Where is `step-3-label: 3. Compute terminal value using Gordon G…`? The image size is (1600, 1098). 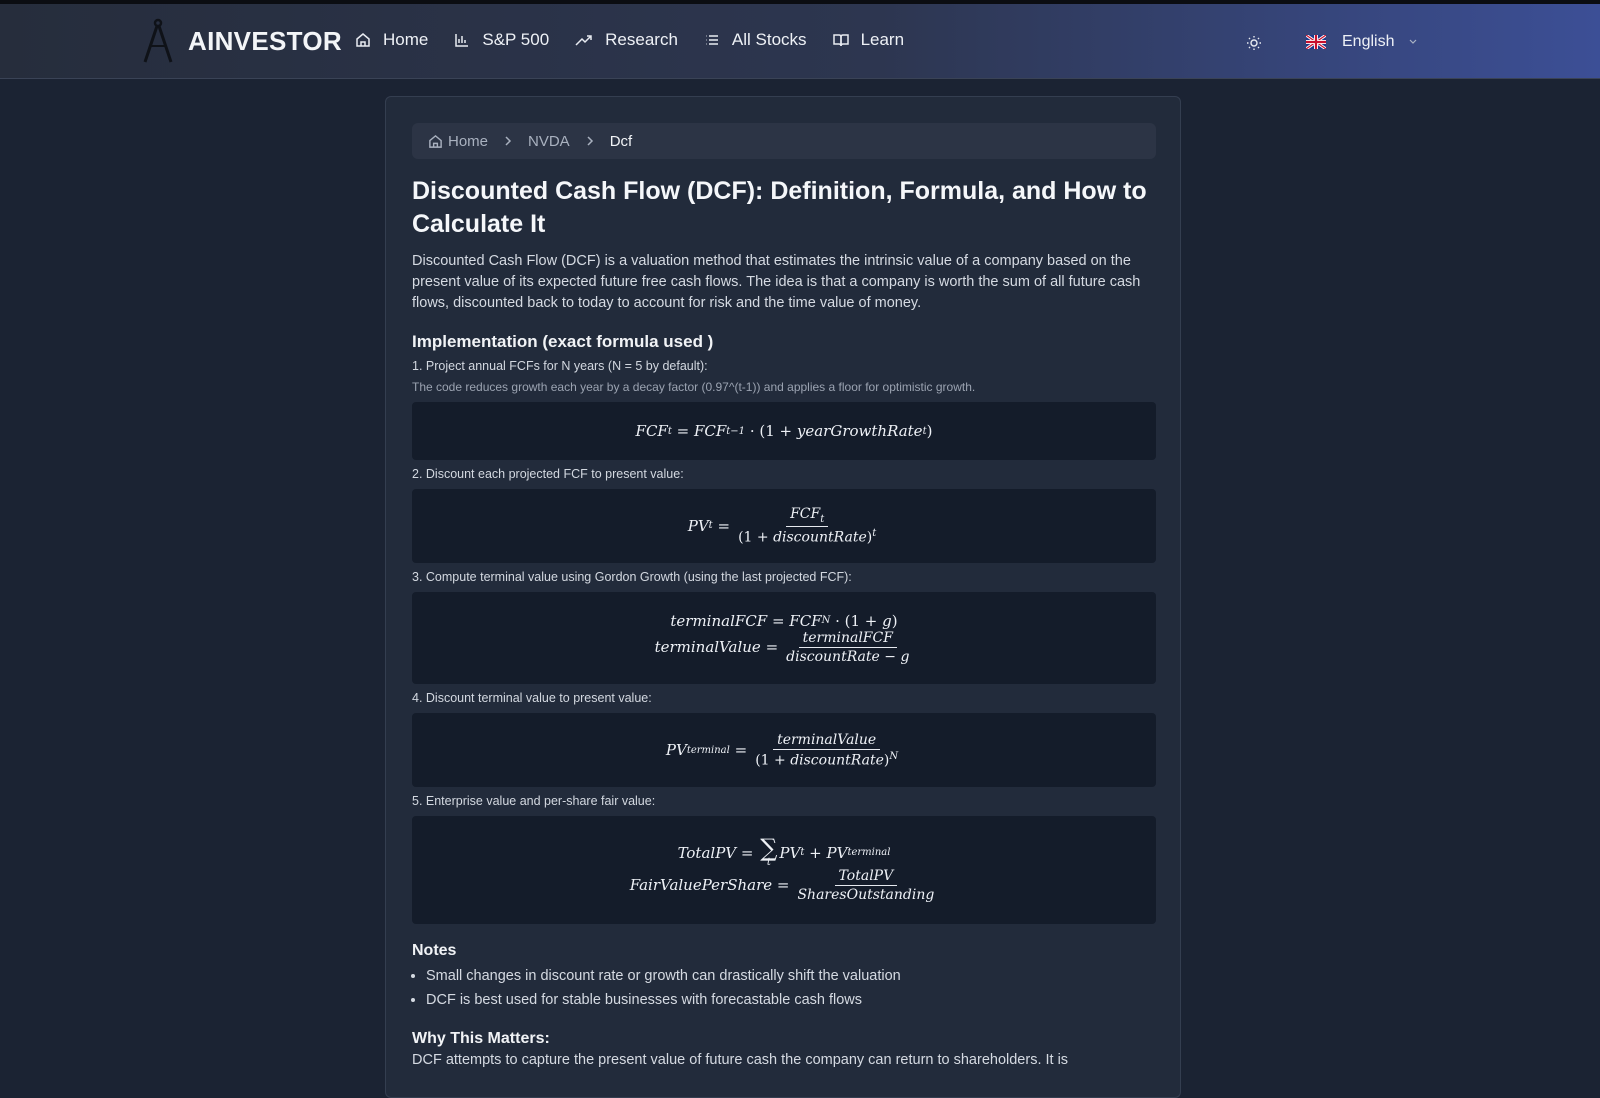
step-3-label: 3. Compute terminal value using Gordon G… is located at coordinates (632, 577).